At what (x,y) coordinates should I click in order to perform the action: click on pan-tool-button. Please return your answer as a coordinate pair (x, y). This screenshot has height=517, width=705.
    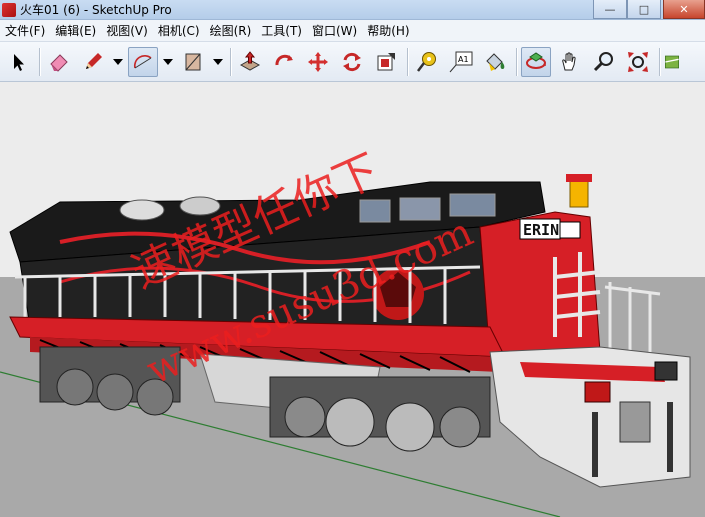
    Looking at the image, I should click on (570, 62).